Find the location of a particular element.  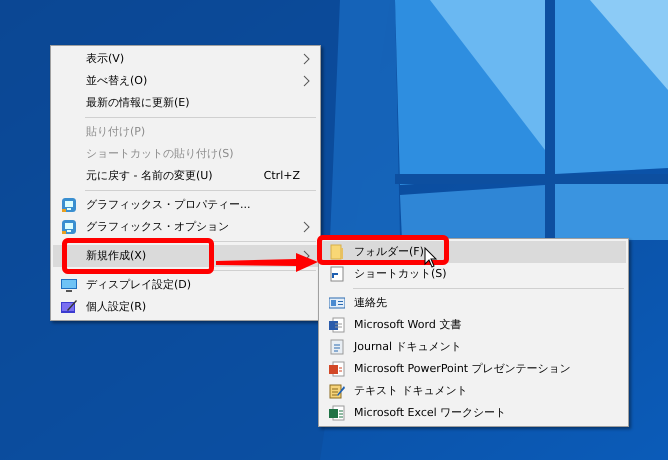

excel-document-icon is located at coordinates (337, 413).